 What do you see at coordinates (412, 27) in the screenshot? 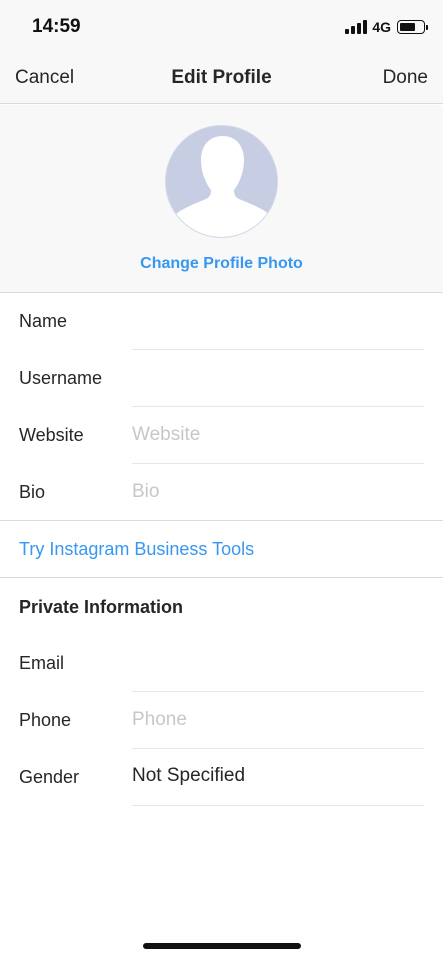
I see `battery-icon` at bounding box center [412, 27].